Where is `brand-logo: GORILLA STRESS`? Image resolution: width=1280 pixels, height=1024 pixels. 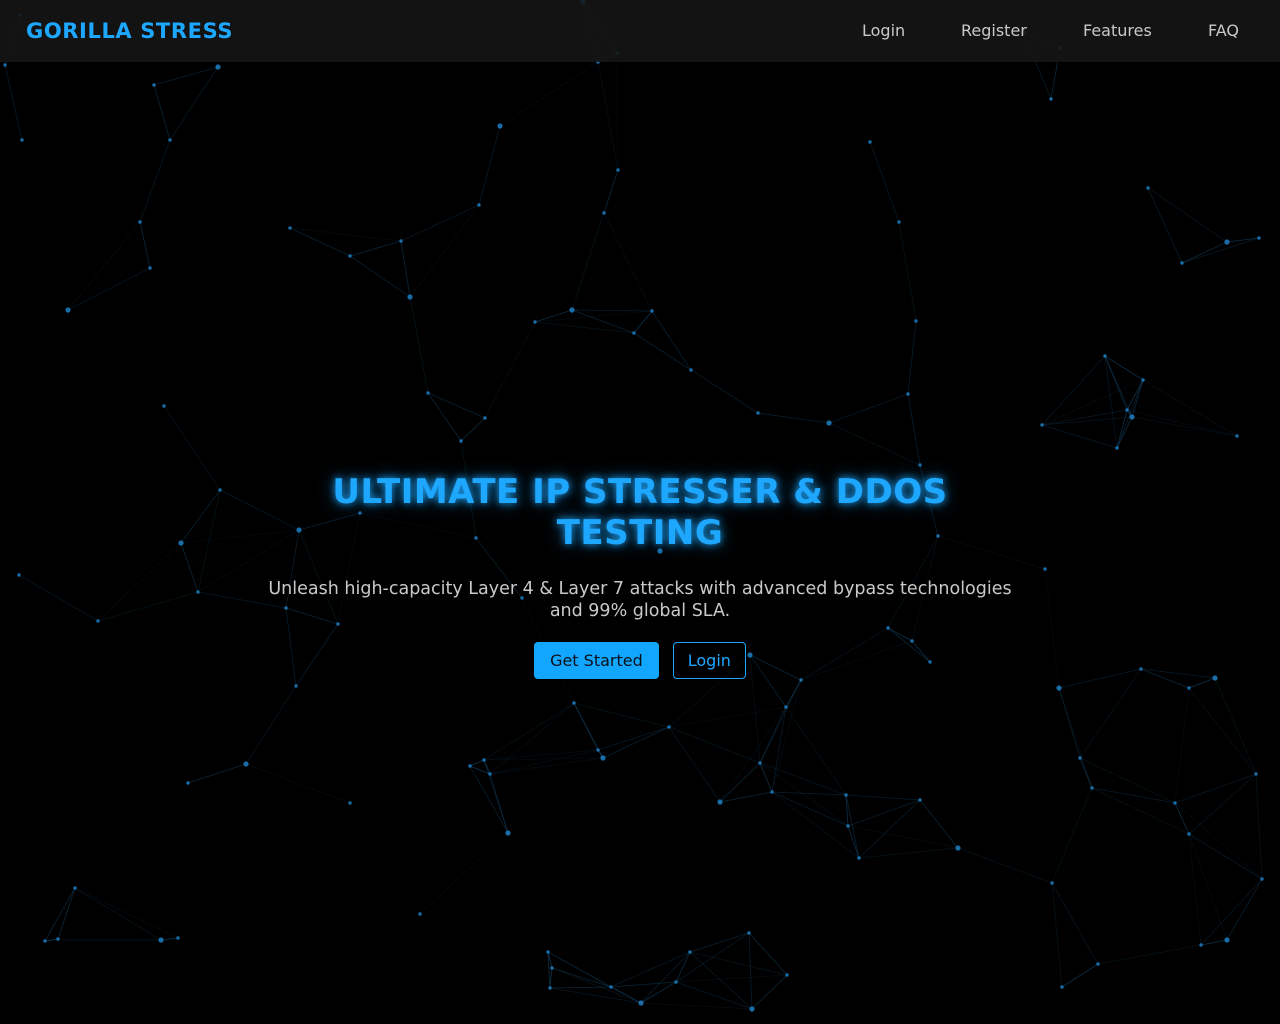
brand-logo: GORILLA STRESS is located at coordinates (129, 31).